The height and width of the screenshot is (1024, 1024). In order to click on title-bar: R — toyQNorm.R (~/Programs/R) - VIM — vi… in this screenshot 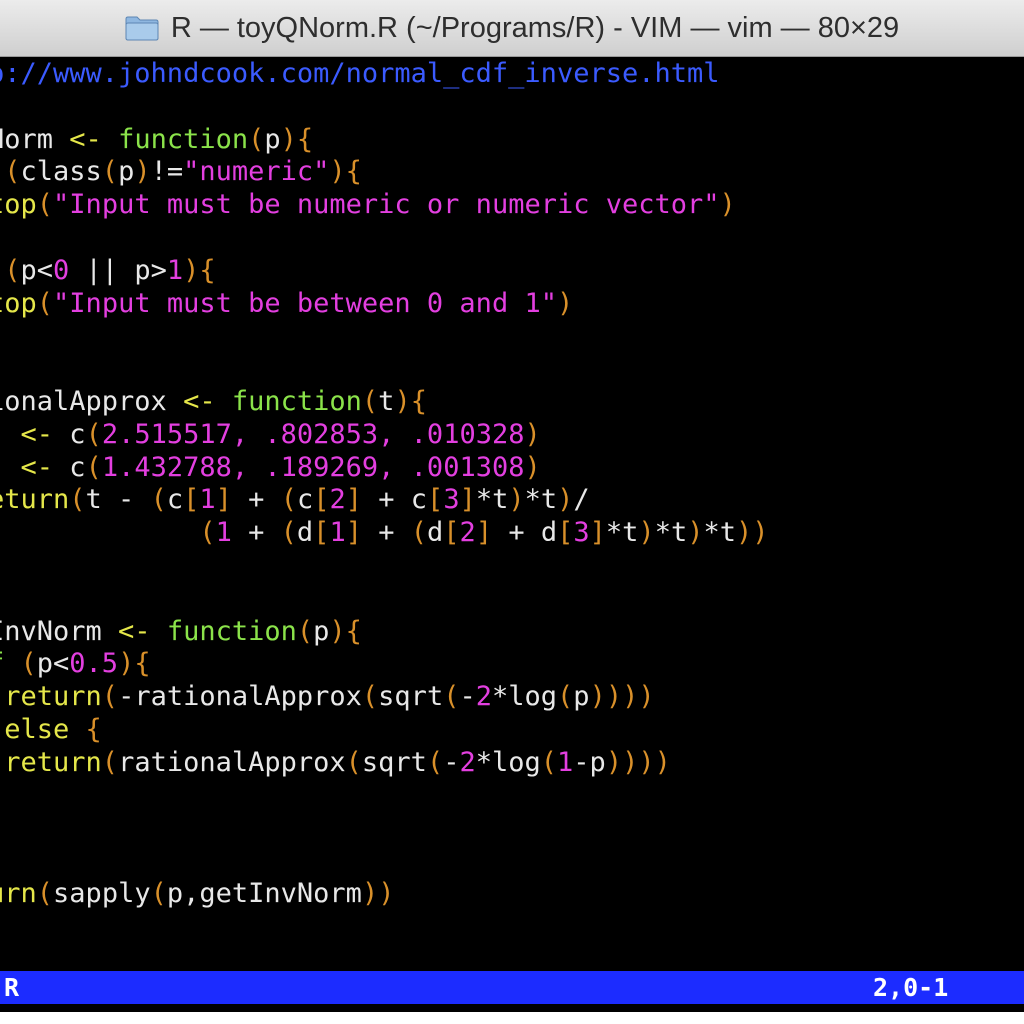, I will do `click(512, 28)`.